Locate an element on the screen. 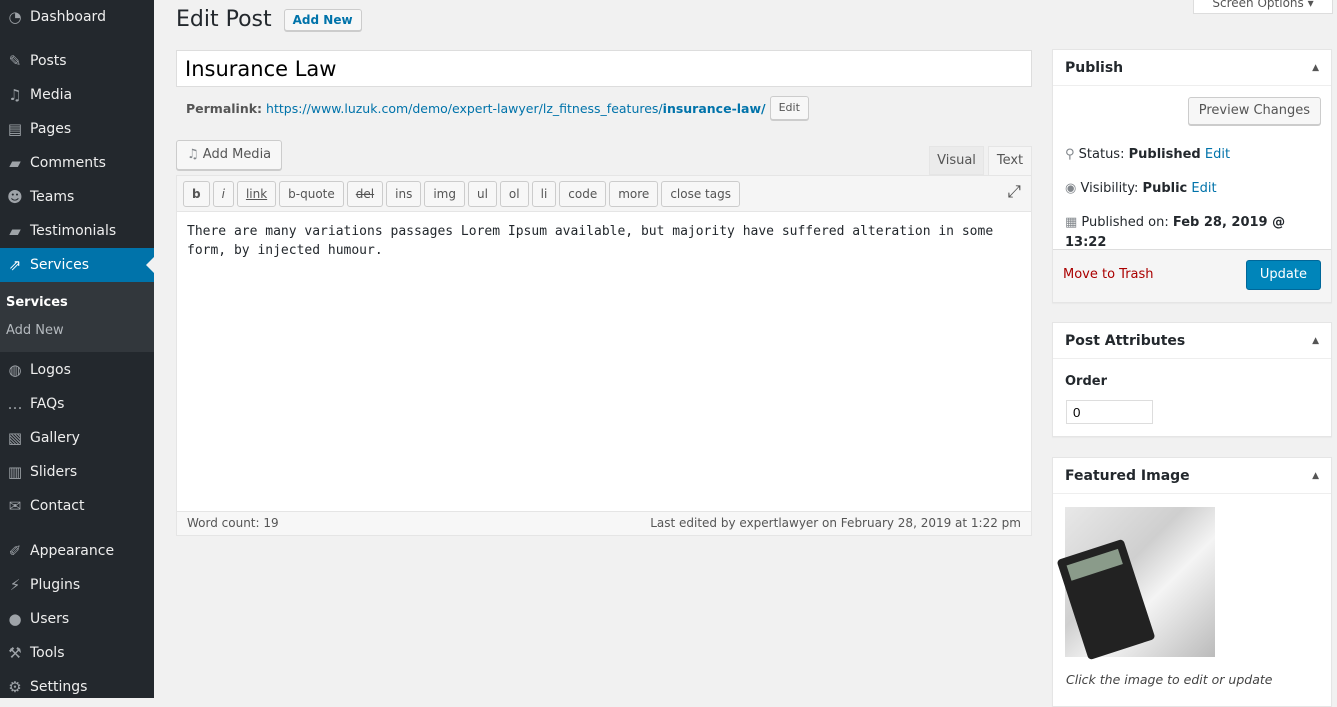 The image size is (1337, 707). settings-icon: ⚙ is located at coordinates (15, 687).